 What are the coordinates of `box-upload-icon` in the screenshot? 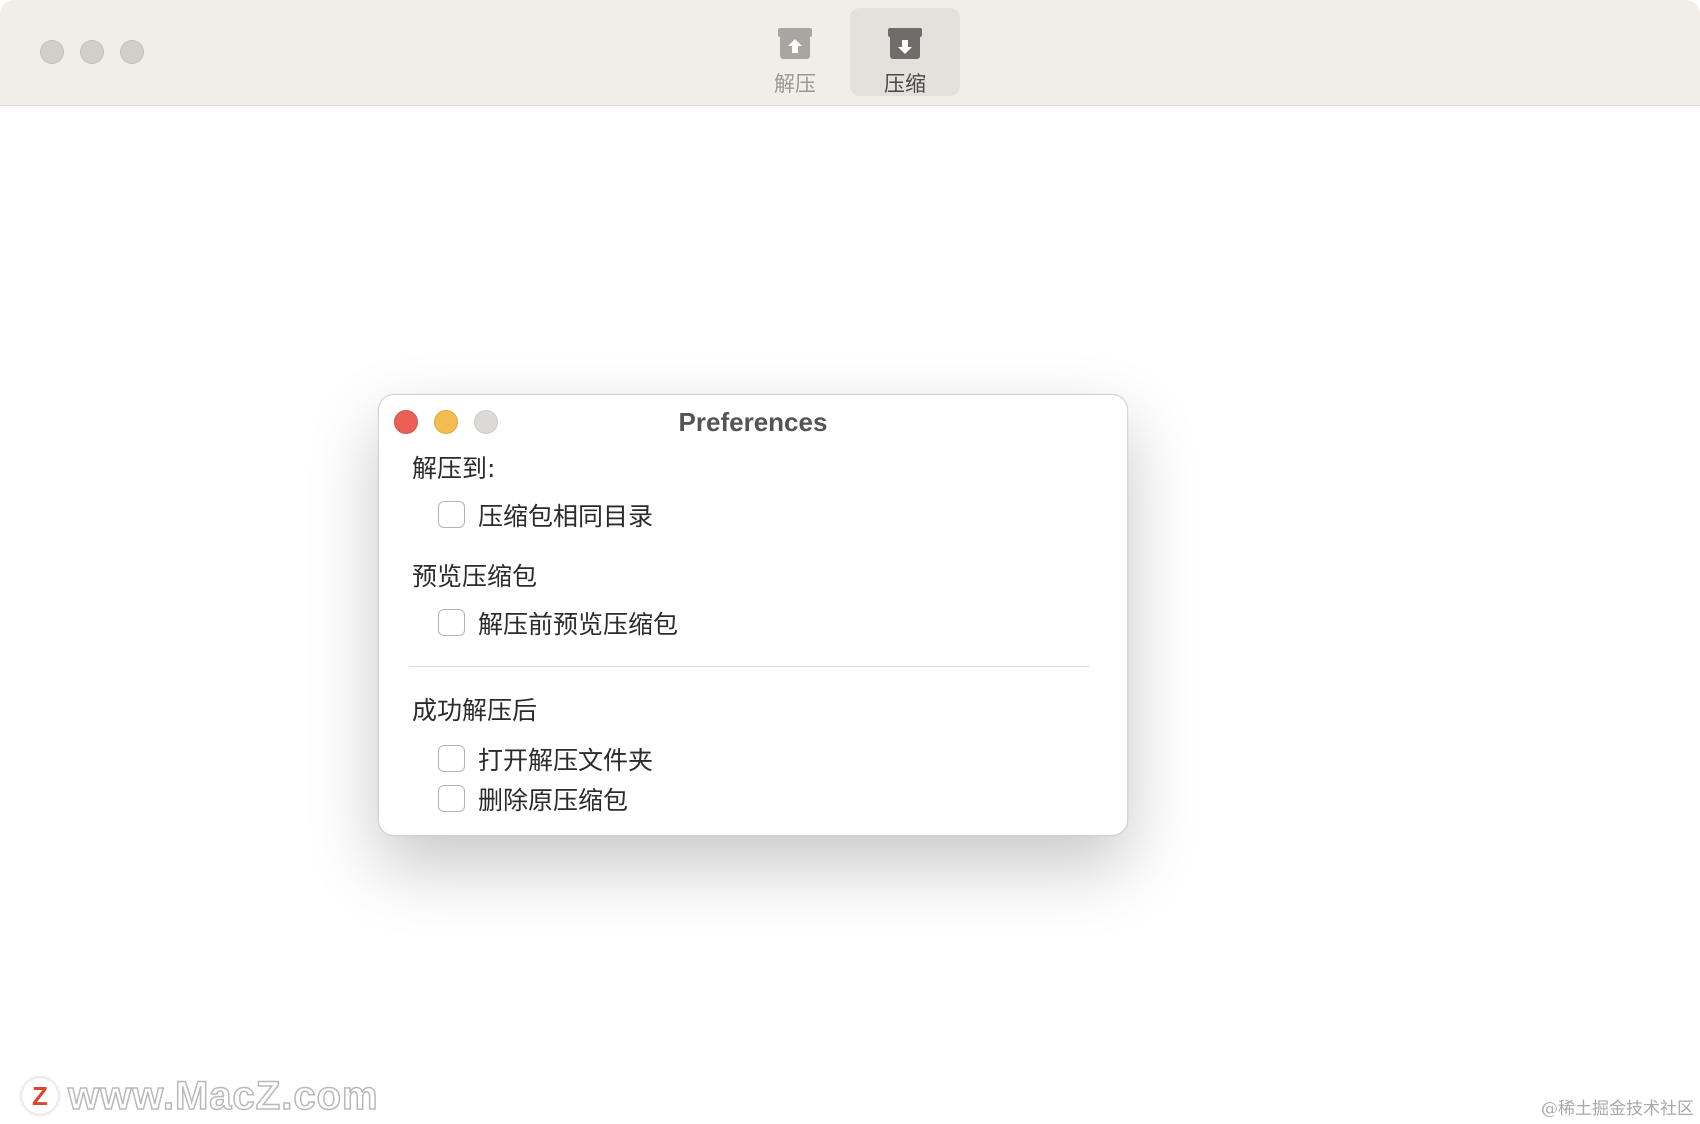 It's located at (795, 43).